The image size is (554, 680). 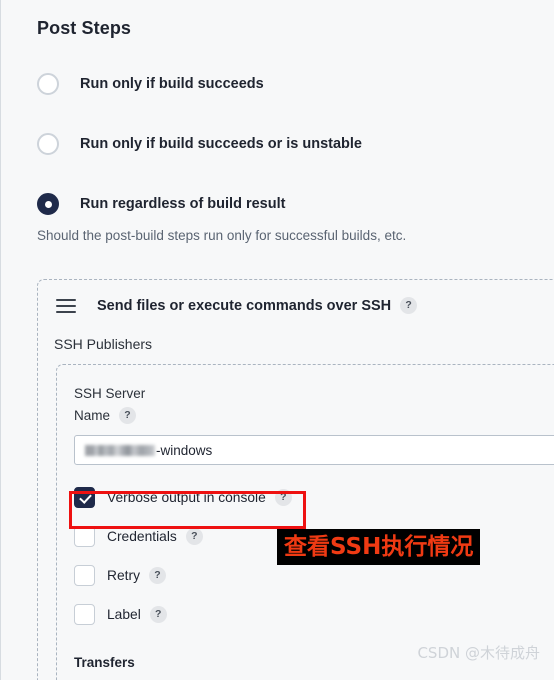 I want to click on checkbox-label-credentials: Credentials, so click(x=142, y=536).